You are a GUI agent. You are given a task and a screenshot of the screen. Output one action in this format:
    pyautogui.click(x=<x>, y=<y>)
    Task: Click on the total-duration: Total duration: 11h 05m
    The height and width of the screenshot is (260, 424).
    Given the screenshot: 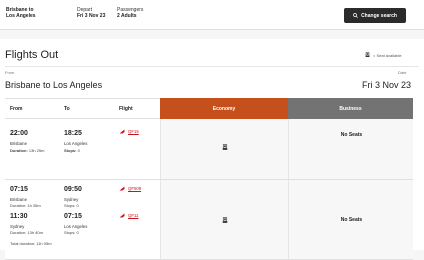 What is the action you would take?
    pyautogui.click(x=31, y=243)
    